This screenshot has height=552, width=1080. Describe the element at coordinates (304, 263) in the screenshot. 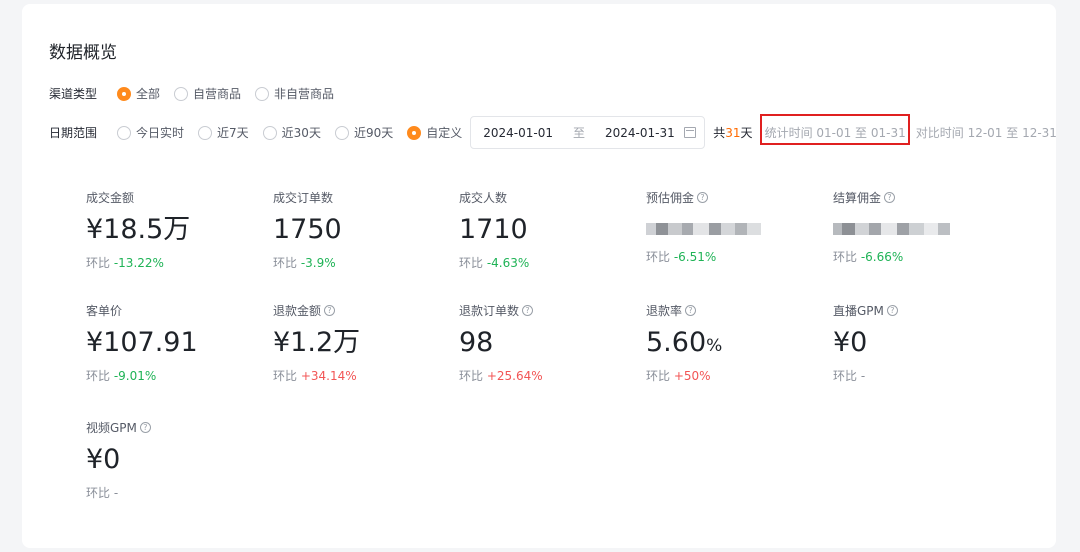

I see `metric-change: 环比 -3.9%` at that location.